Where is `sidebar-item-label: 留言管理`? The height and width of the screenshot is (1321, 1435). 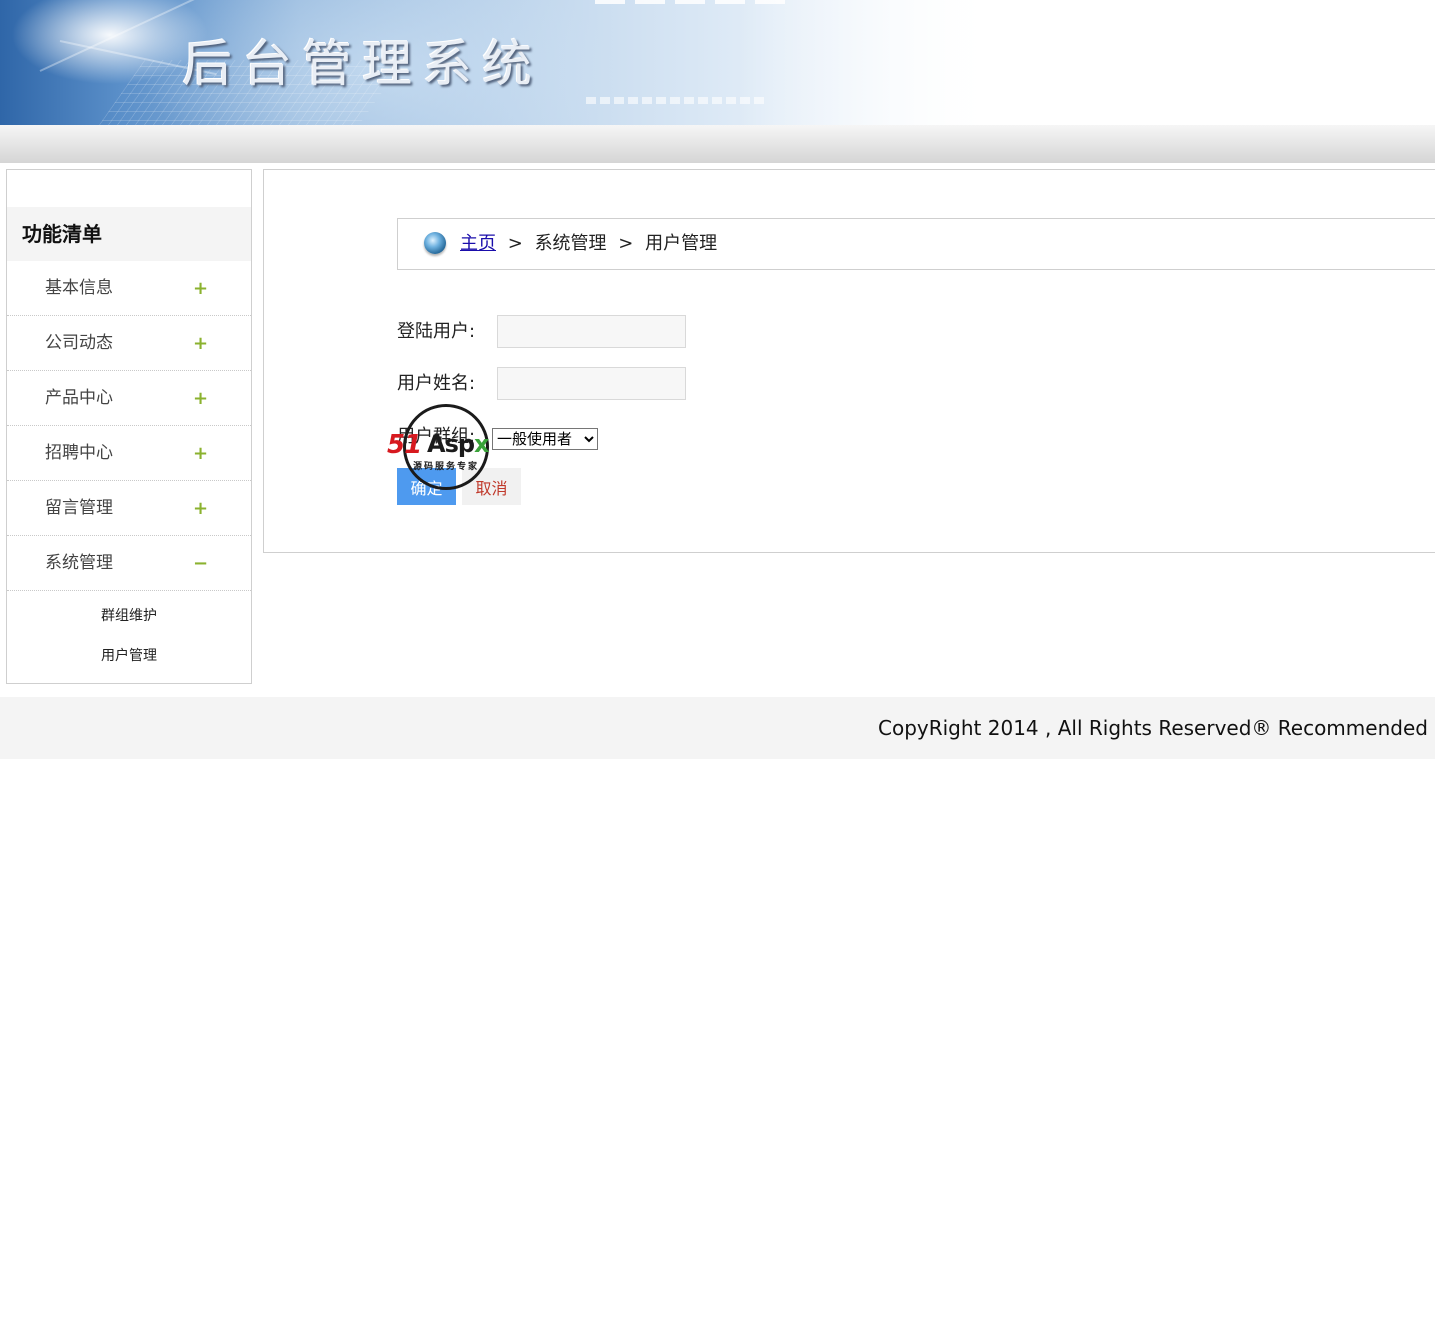
sidebar-item-label: 留言管理 is located at coordinates (79, 508).